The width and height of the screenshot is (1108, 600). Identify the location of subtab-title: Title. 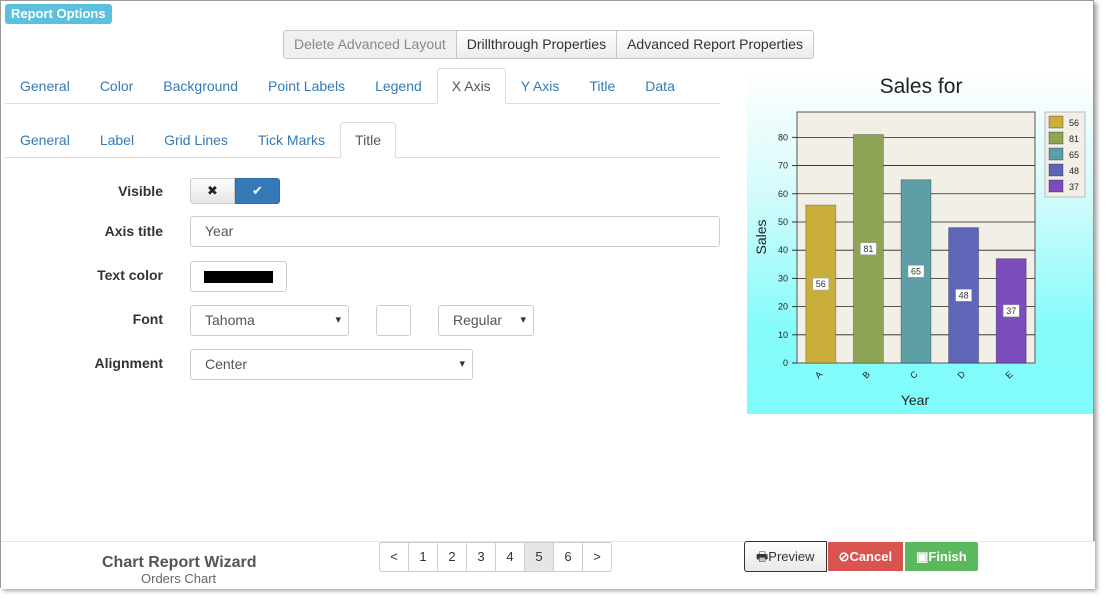
(368, 140).